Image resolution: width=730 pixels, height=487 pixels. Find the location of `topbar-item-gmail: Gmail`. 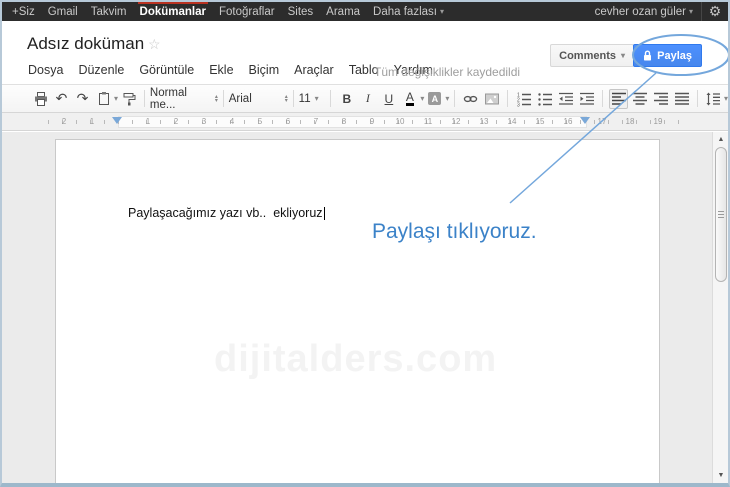

topbar-item-gmail: Gmail is located at coordinates (63, 11).